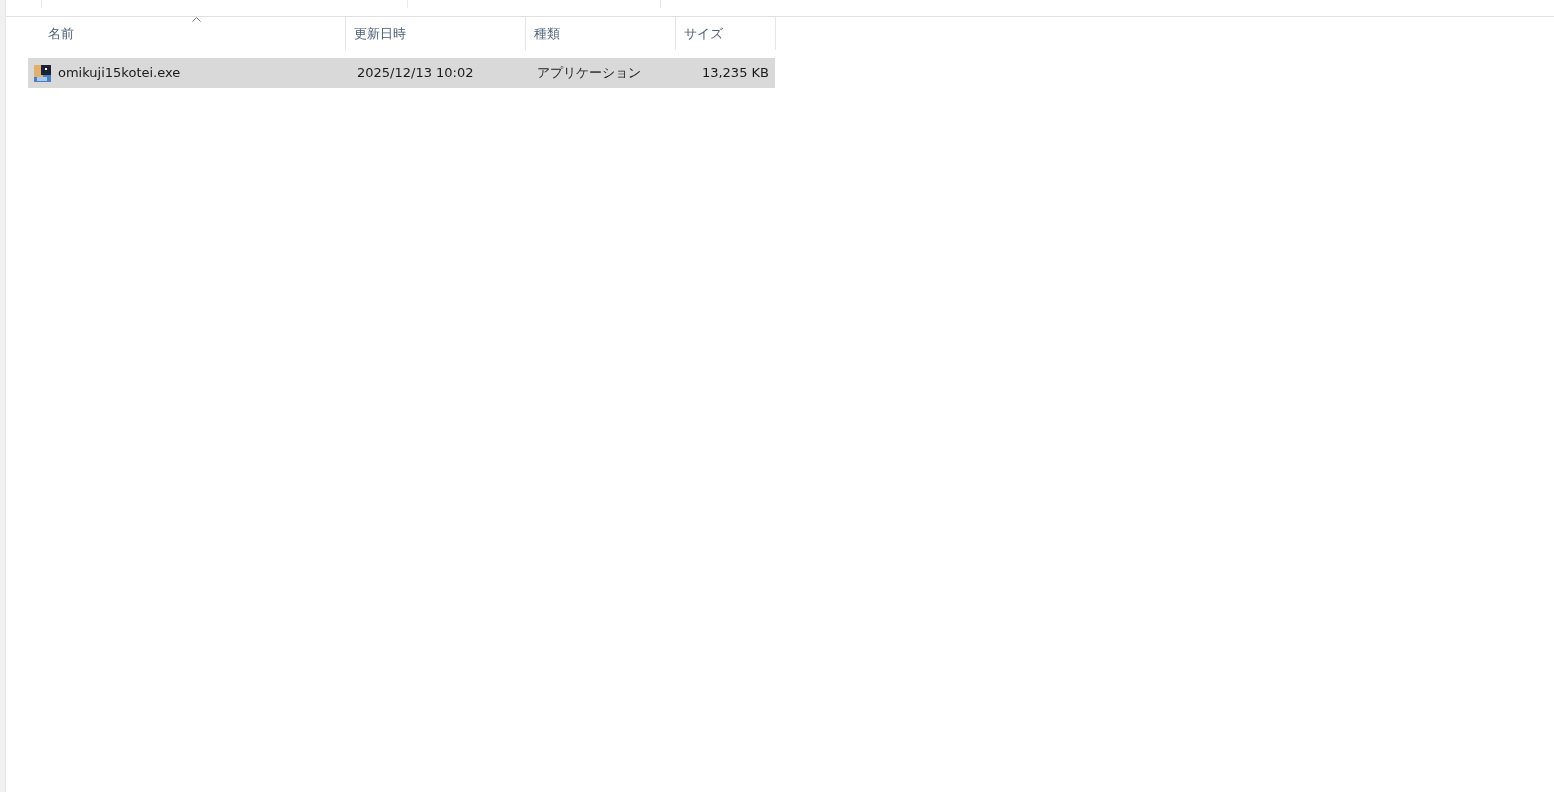 The height and width of the screenshot is (792, 1554). I want to click on file-size: 13,235 KB, so click(735, 73).